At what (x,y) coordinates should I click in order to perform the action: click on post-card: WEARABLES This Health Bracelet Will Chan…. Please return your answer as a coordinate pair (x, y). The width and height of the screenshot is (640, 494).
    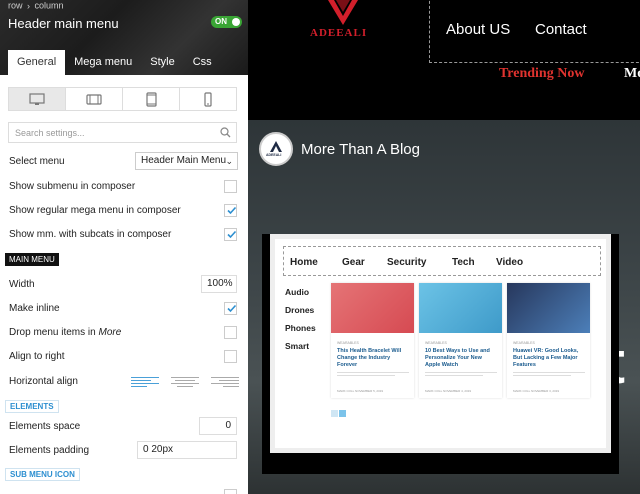
    Looking at the image, I should click on (372, 340).